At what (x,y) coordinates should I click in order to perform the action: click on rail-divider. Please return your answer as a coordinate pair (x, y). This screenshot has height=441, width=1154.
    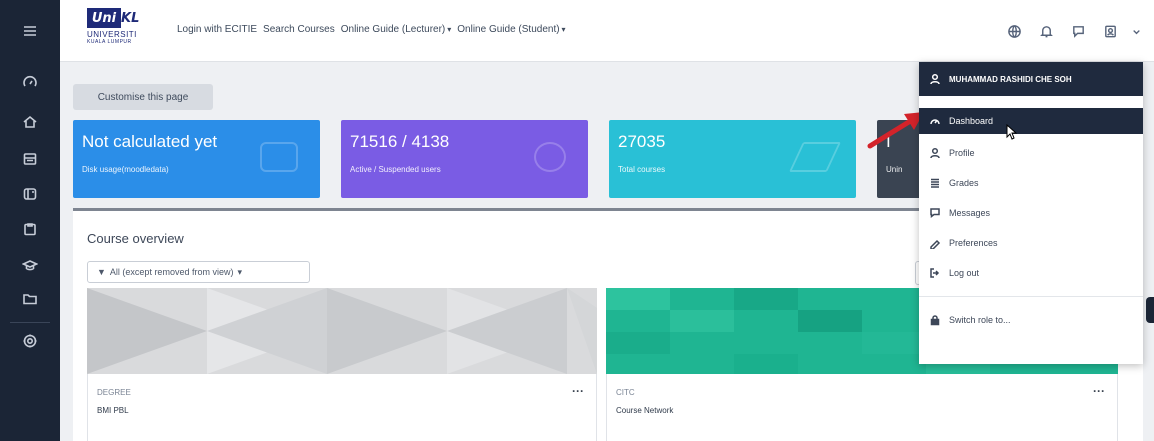
    Looking at the image, I should click on (30, 322).